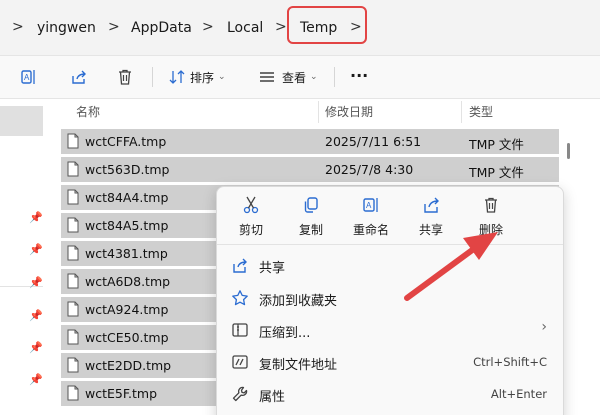 Image resolution: width=600 pixels, height=415 pixels. What do you see at coordinates (128, 281) in the screenshot?
I see `file-name: wctA6D8.tmp` at bounding box center [128, 281].